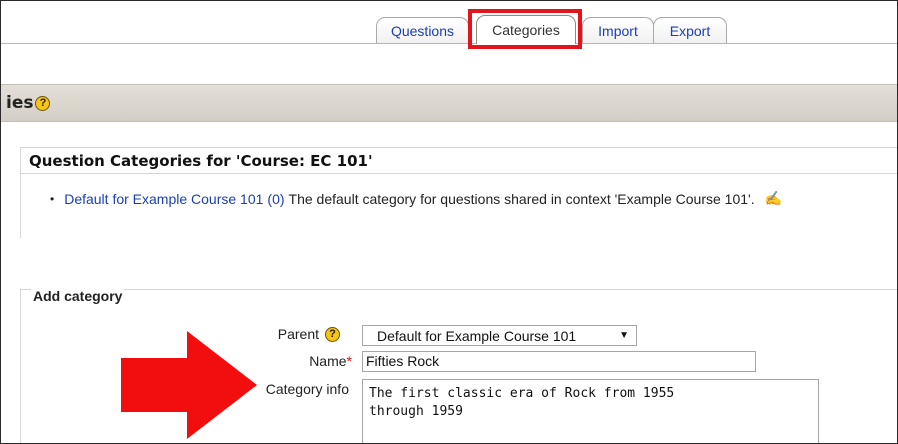  Describe the element at coordinates (422, 30) in the screenshot. I see `tab-questions: Questions` at that location.